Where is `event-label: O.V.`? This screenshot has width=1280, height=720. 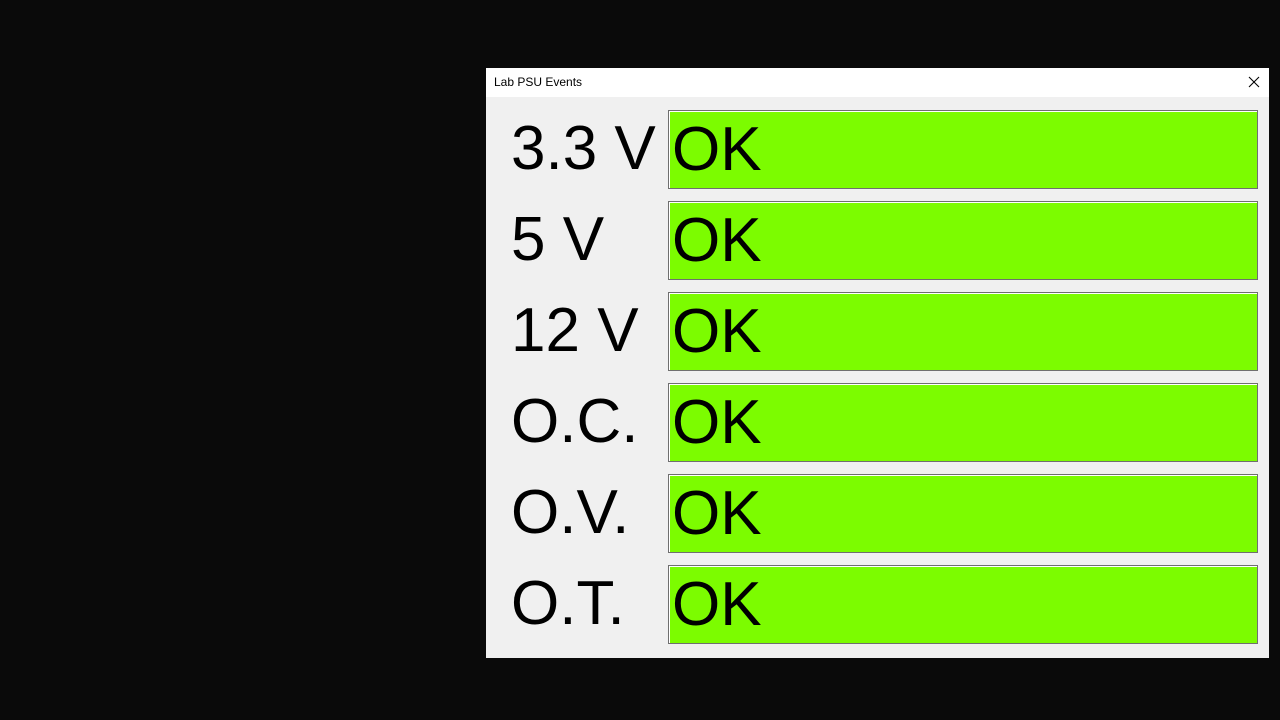 event-label: O.V. is located at coordinates (570, 512).